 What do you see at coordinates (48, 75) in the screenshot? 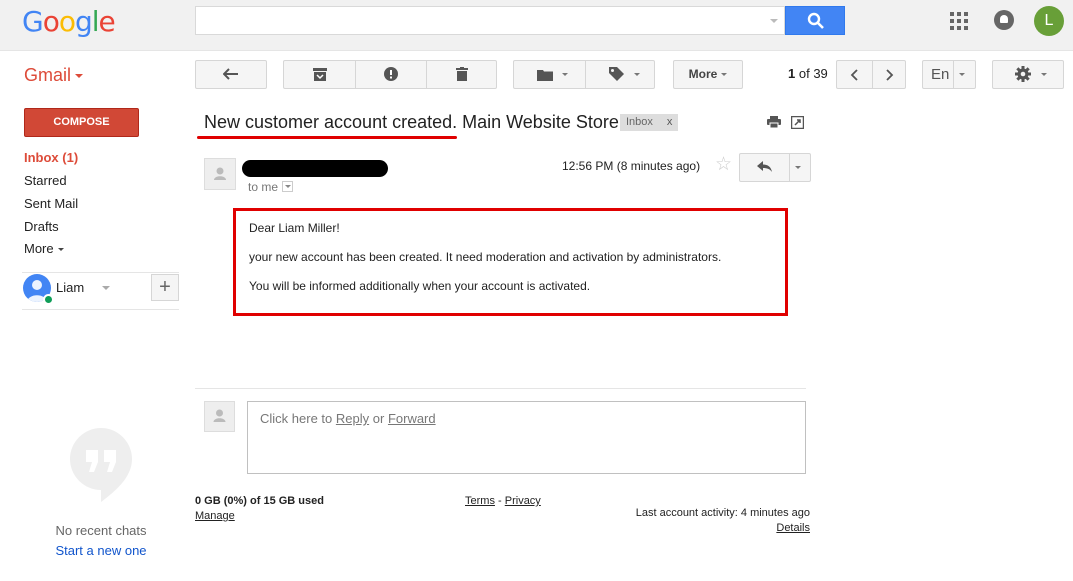
I see `gmail-label: Gmail` at bounding box center [48, 75].